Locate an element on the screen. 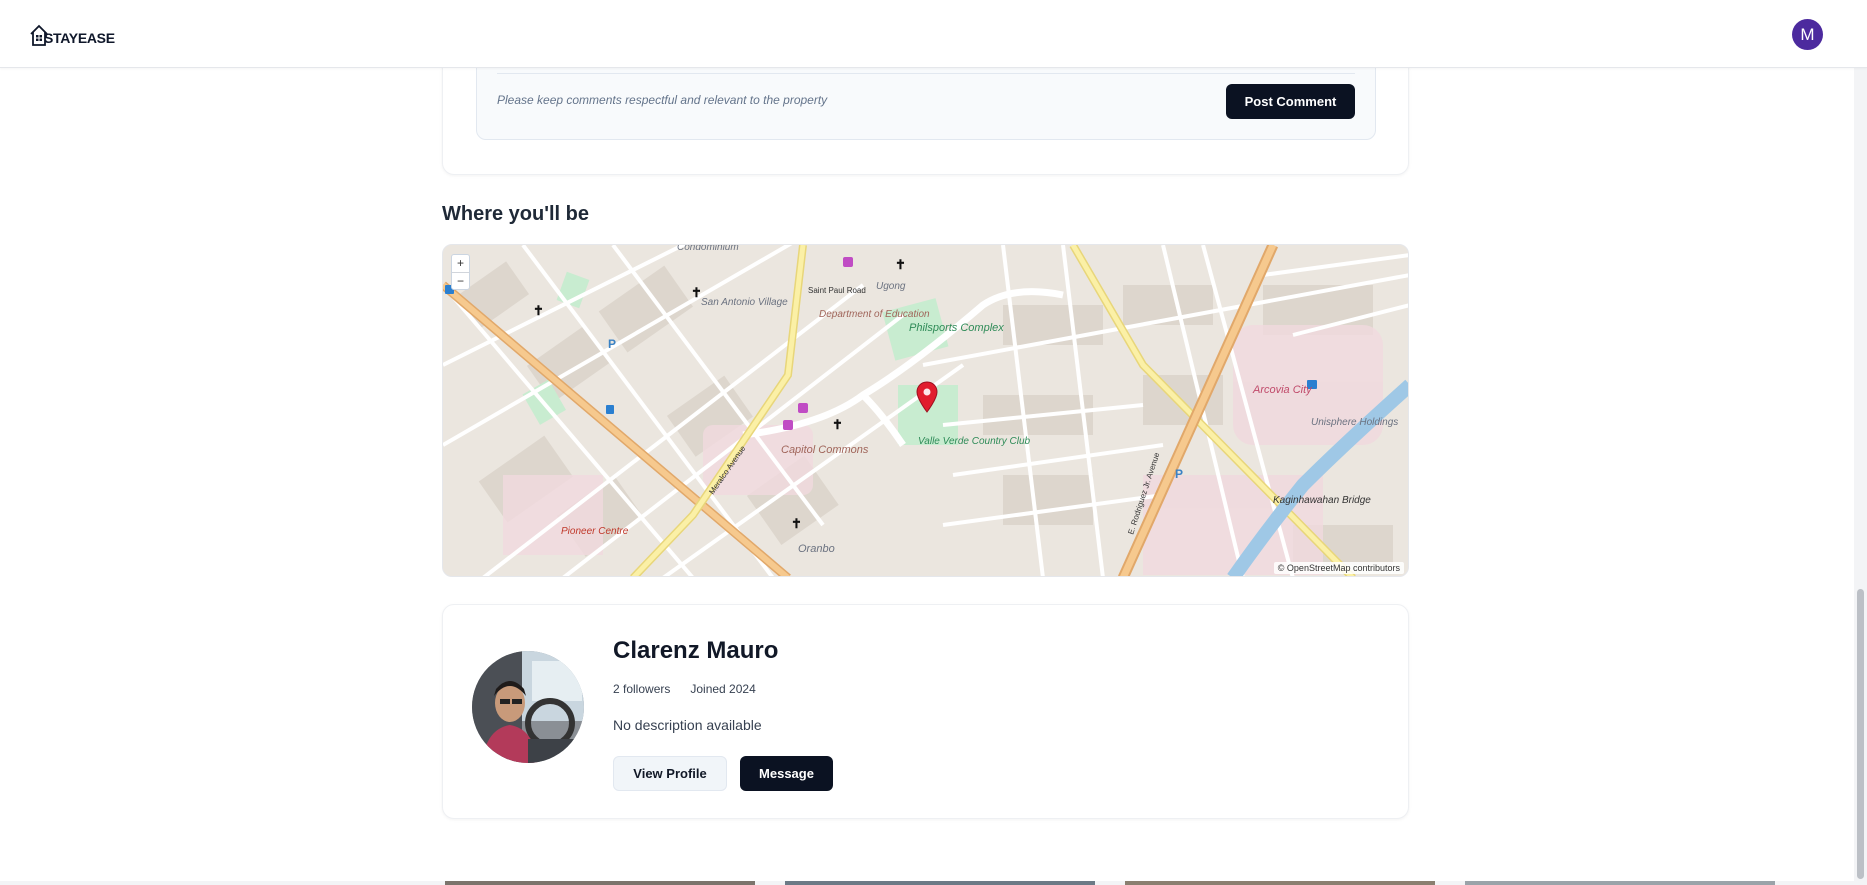  zoom-out-button: − is located at coordinates (460, 280).